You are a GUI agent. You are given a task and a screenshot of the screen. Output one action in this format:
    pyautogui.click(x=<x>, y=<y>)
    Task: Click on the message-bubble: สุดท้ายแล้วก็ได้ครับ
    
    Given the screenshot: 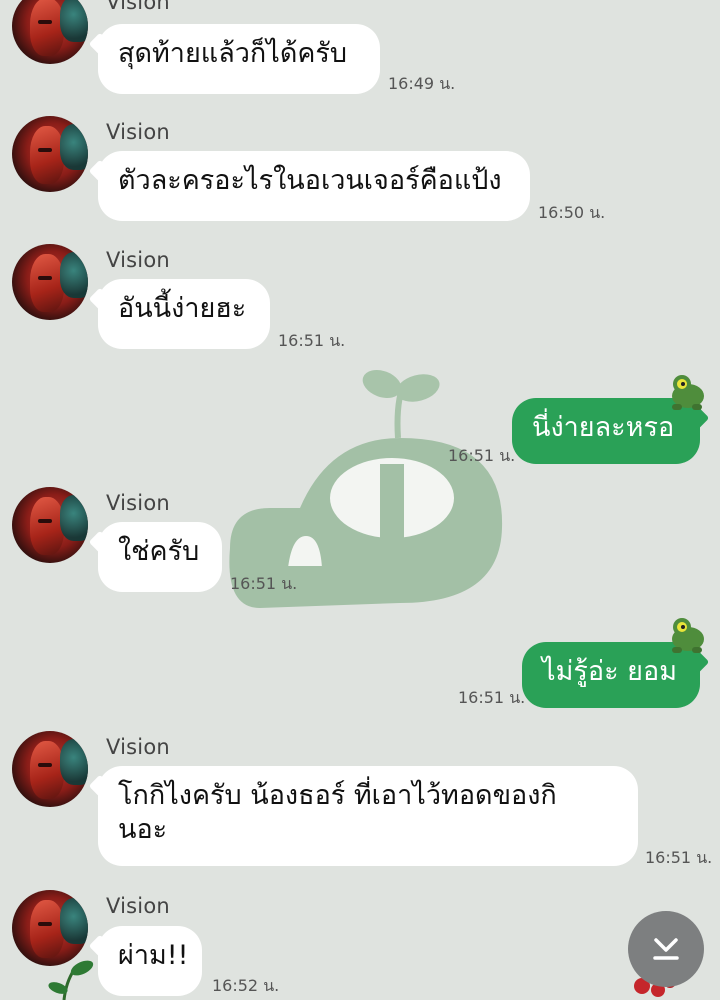 What is the action you would take?
    pyautogui.click(x=239, y=59)
    